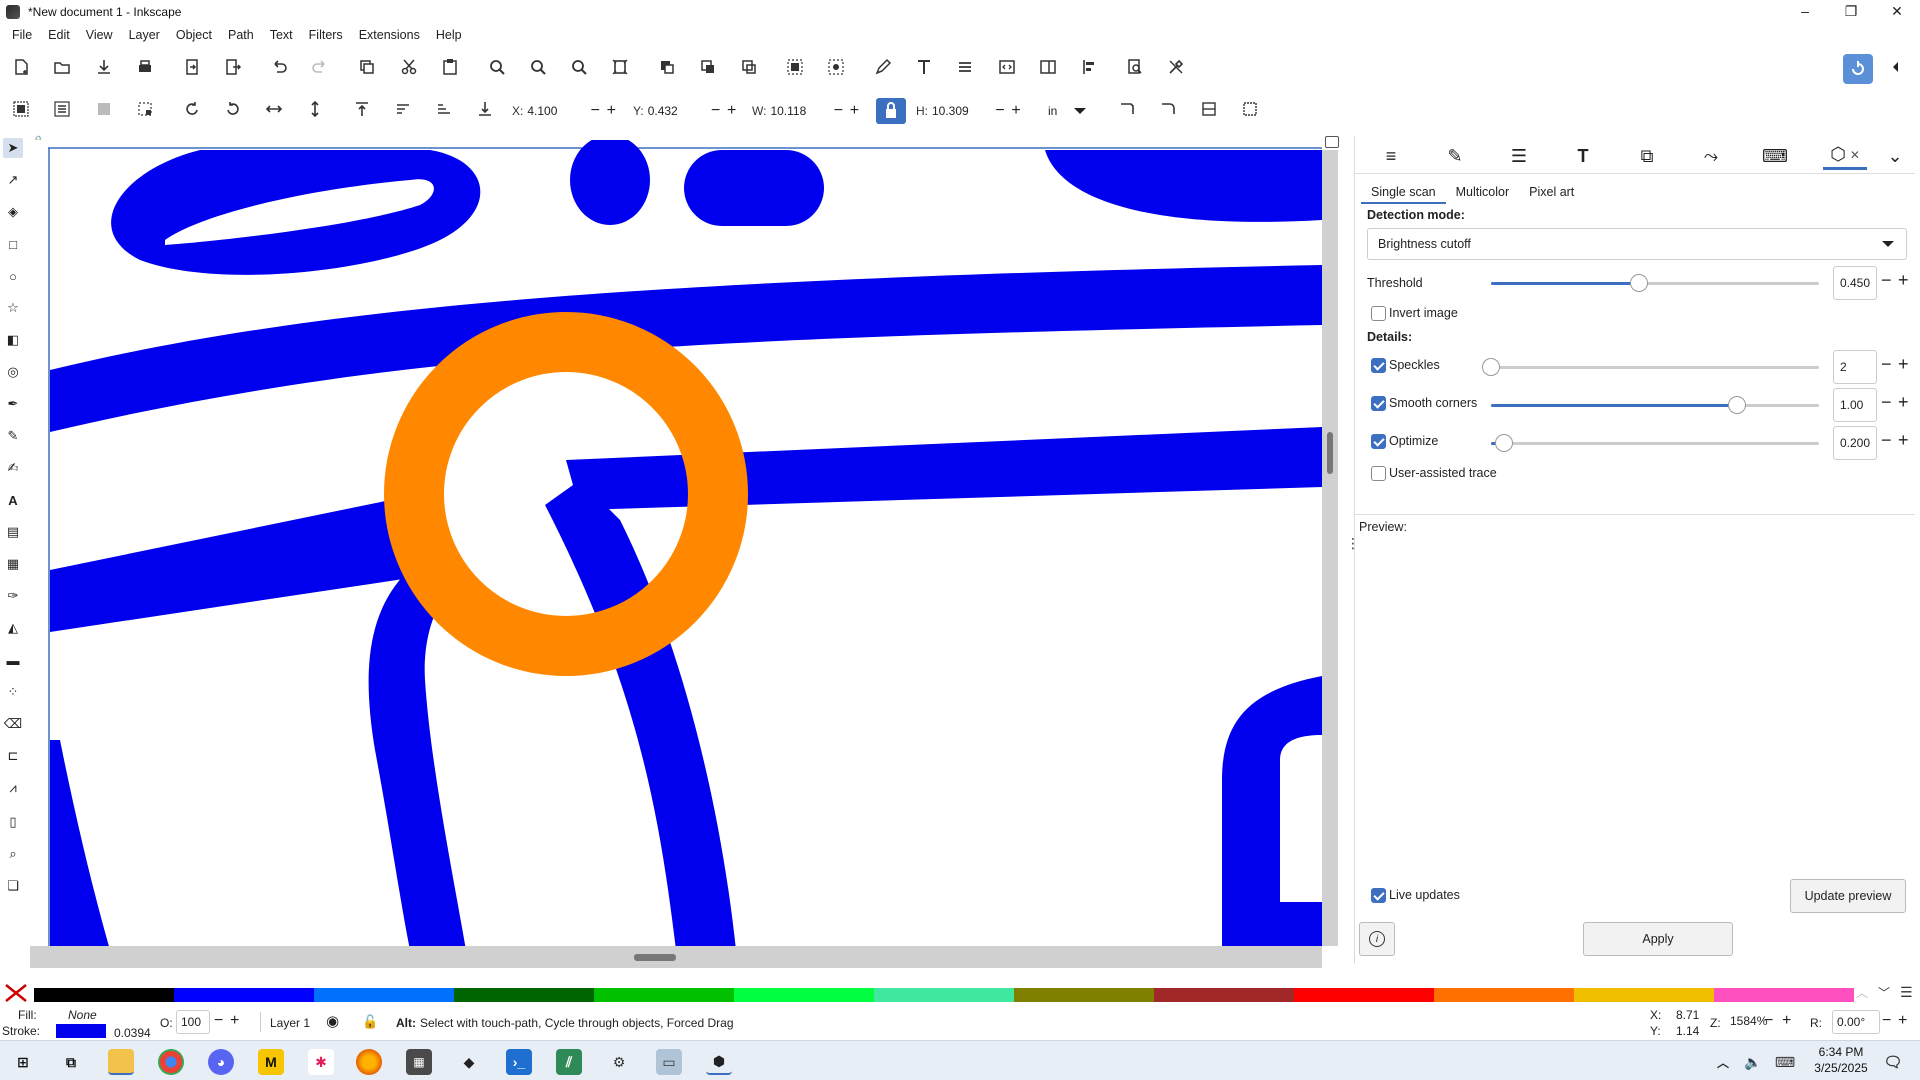  What do you see at coordinates (1378, 403) in the screenshot?
I see `smooth-corners-checkbox` at bounding box center [1378, 403].